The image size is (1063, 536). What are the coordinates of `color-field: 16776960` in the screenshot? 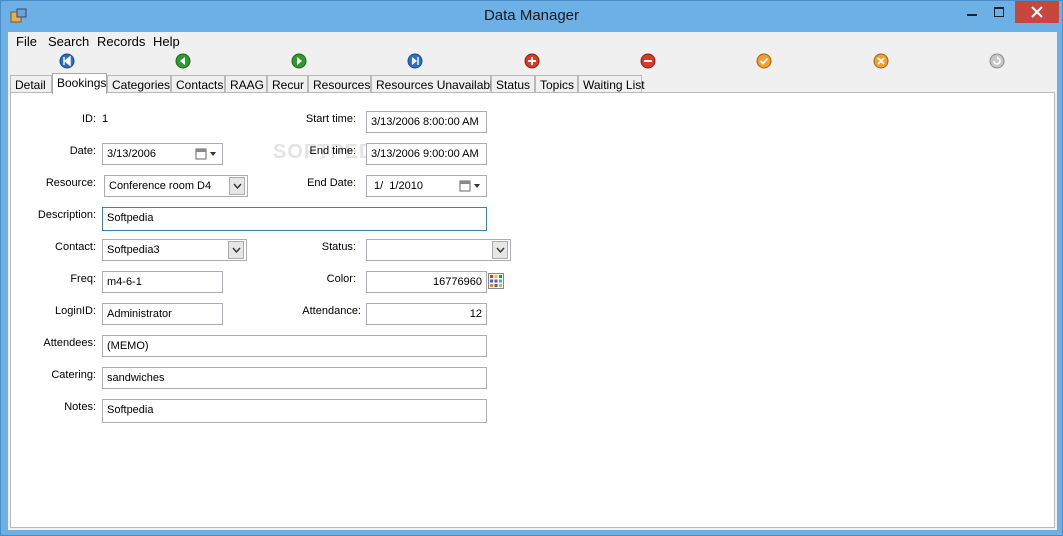 It's located at (426, 282).